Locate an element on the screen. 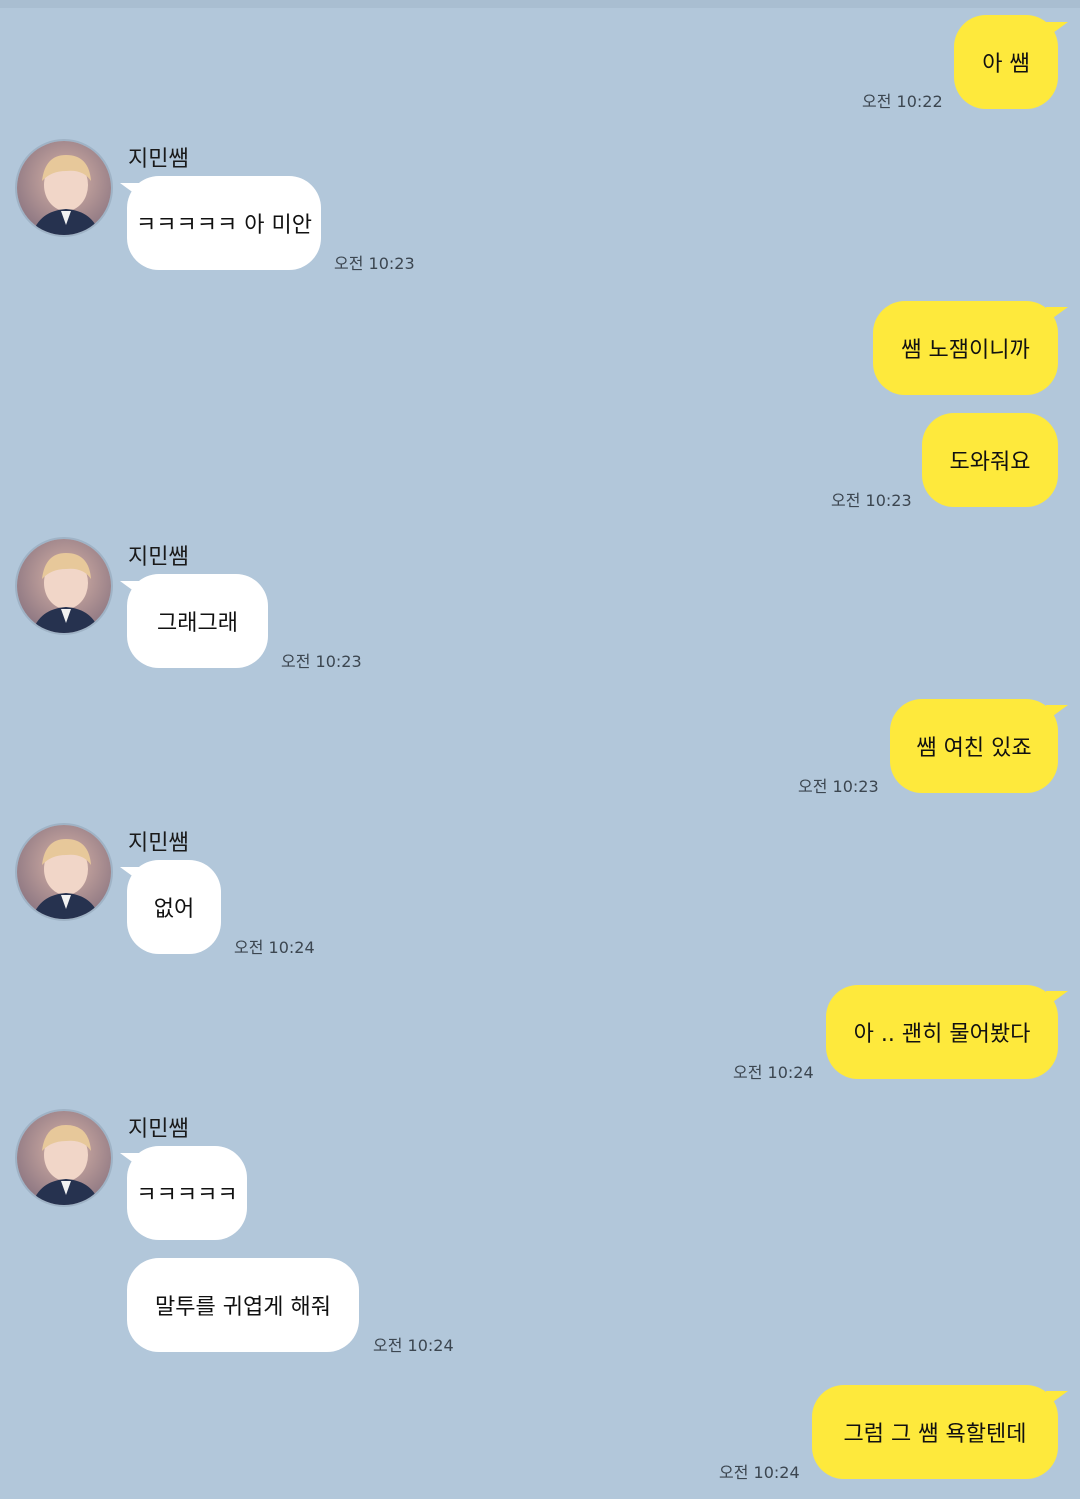 This screenshot has height=1499, width=1080. my-message-bubble: 아 .. 괜히 물어봤다 is located at coordinates (942, 1032).